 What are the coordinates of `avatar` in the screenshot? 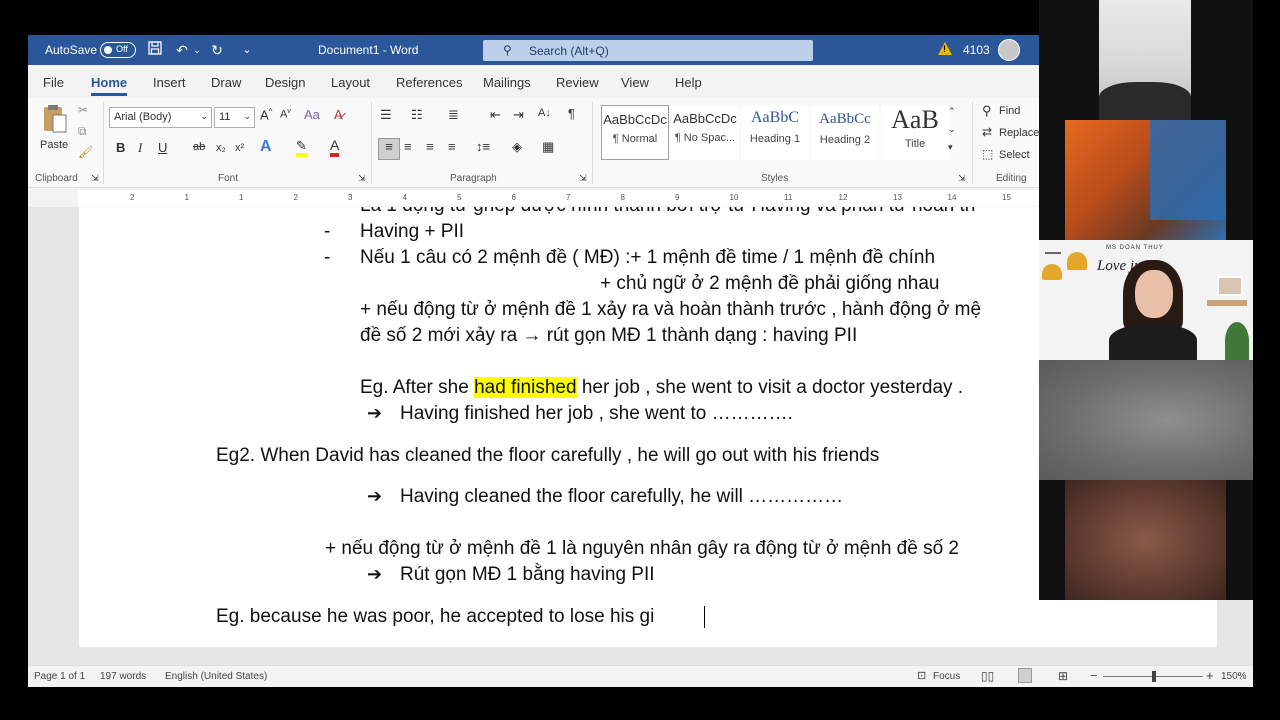 It's located at (1009, 50).